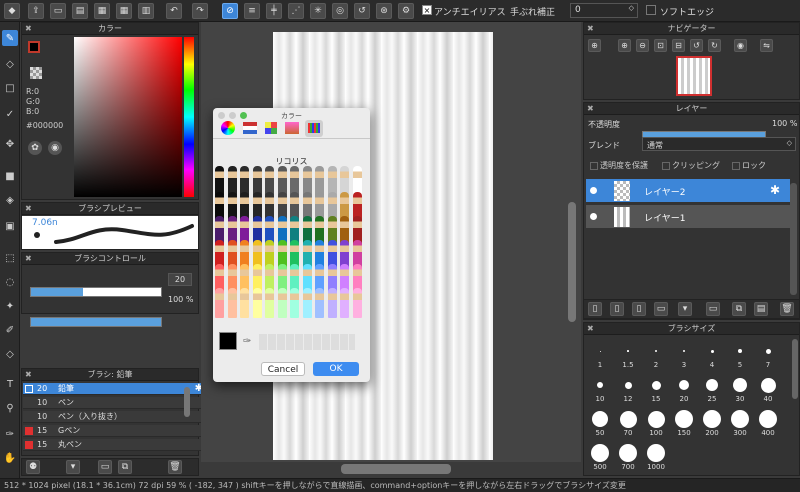 The width and height of the screenshot is (800, 492). Describe the element at coordinates (10, 144) in the screenshot. I see `move-tool-icon: ✥` at that location.